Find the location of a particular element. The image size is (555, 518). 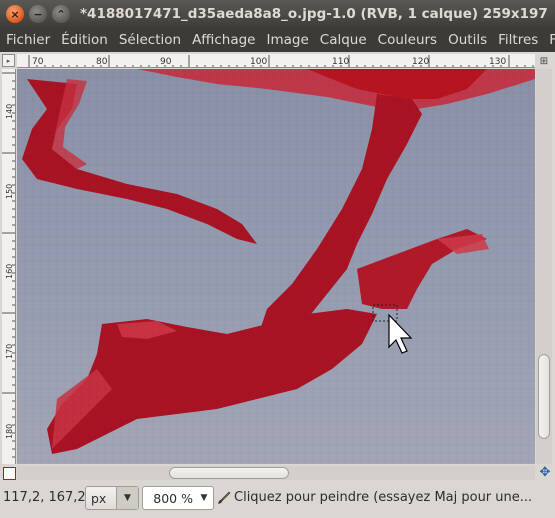

ruler-label-160: 160 is located at coordinates (9, 271).